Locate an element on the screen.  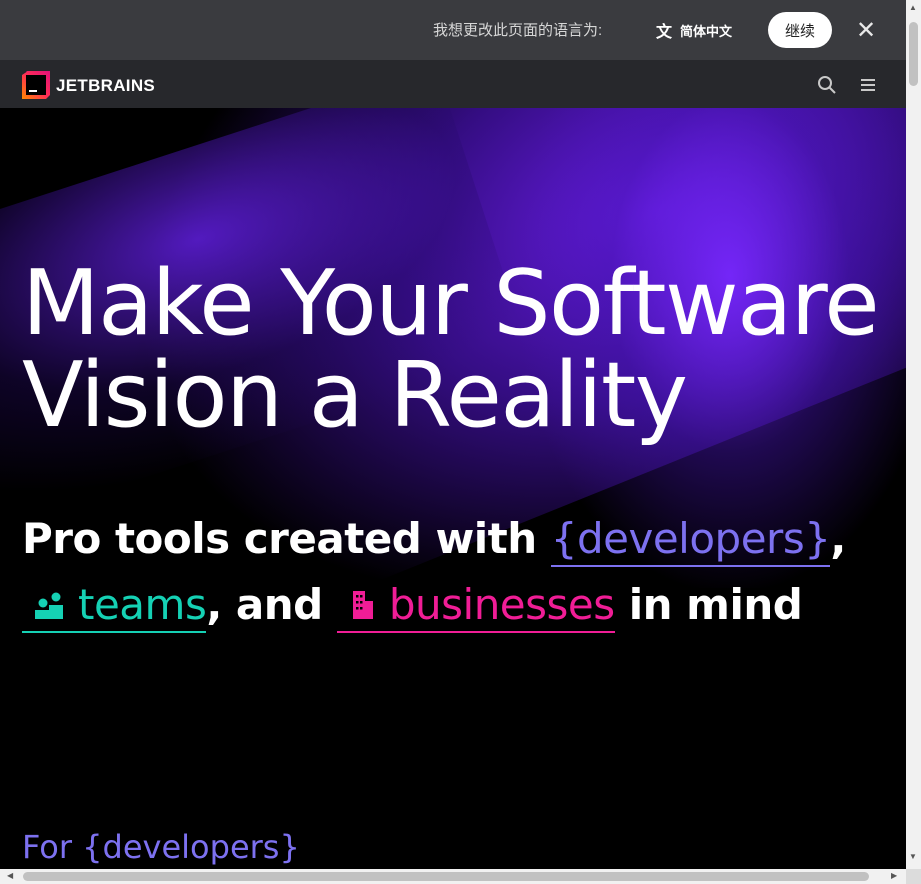
teams-link: teams is located at coordinates (114, 606).